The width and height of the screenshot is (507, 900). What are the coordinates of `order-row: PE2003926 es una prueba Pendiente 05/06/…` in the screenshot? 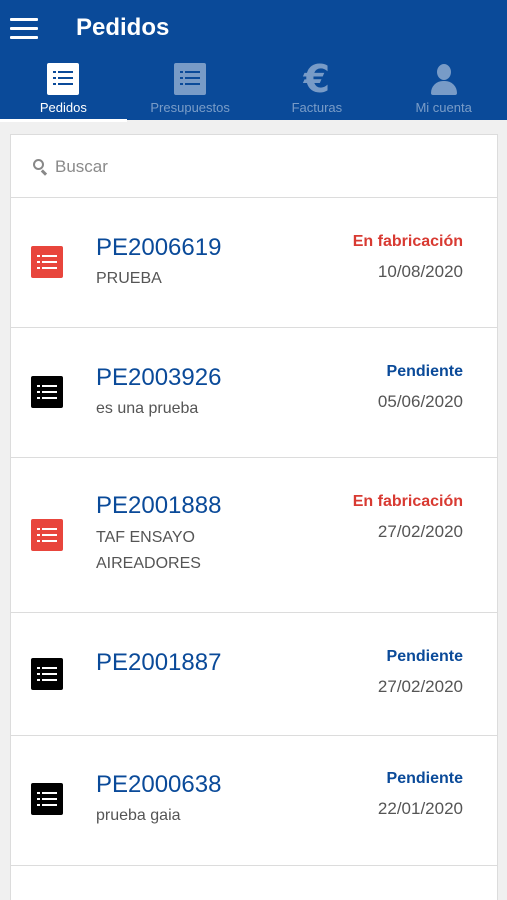 It's located at (254, 393).